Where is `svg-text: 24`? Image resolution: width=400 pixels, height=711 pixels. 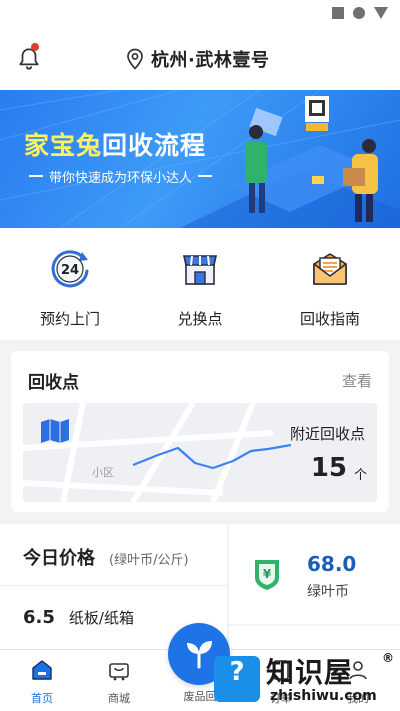 svg-text: 24 is located at coordinates (70, 270).